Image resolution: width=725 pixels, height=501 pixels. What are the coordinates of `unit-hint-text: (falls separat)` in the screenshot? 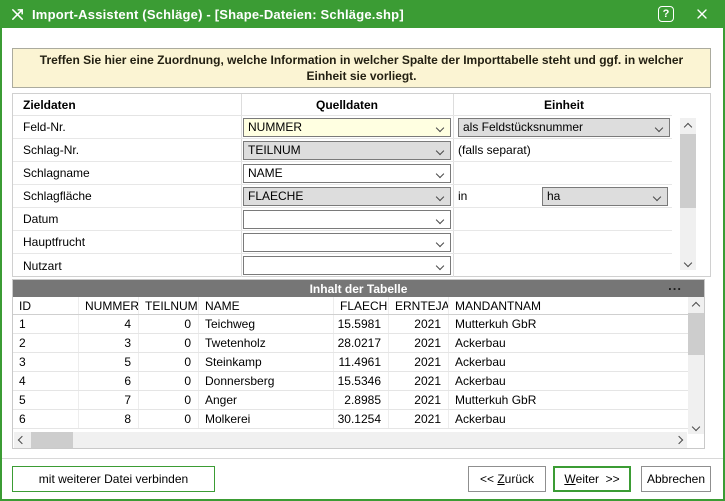 It's located at (494, 150).